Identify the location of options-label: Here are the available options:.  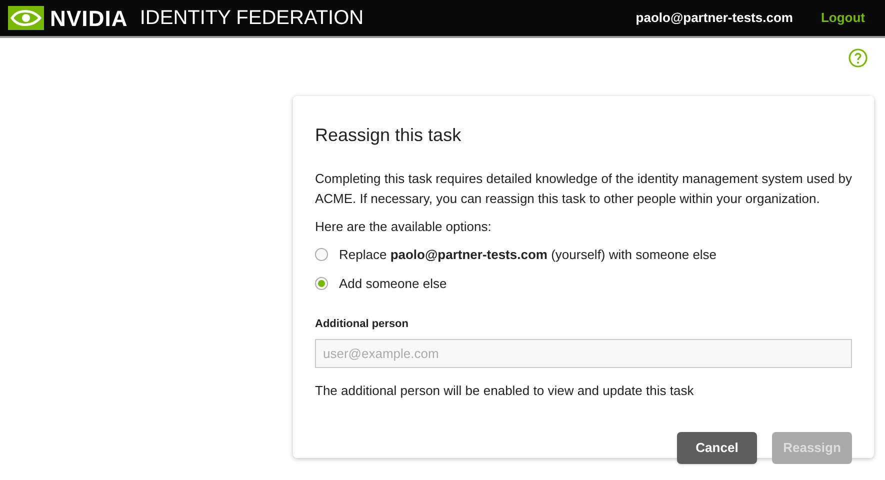
(403, 227).